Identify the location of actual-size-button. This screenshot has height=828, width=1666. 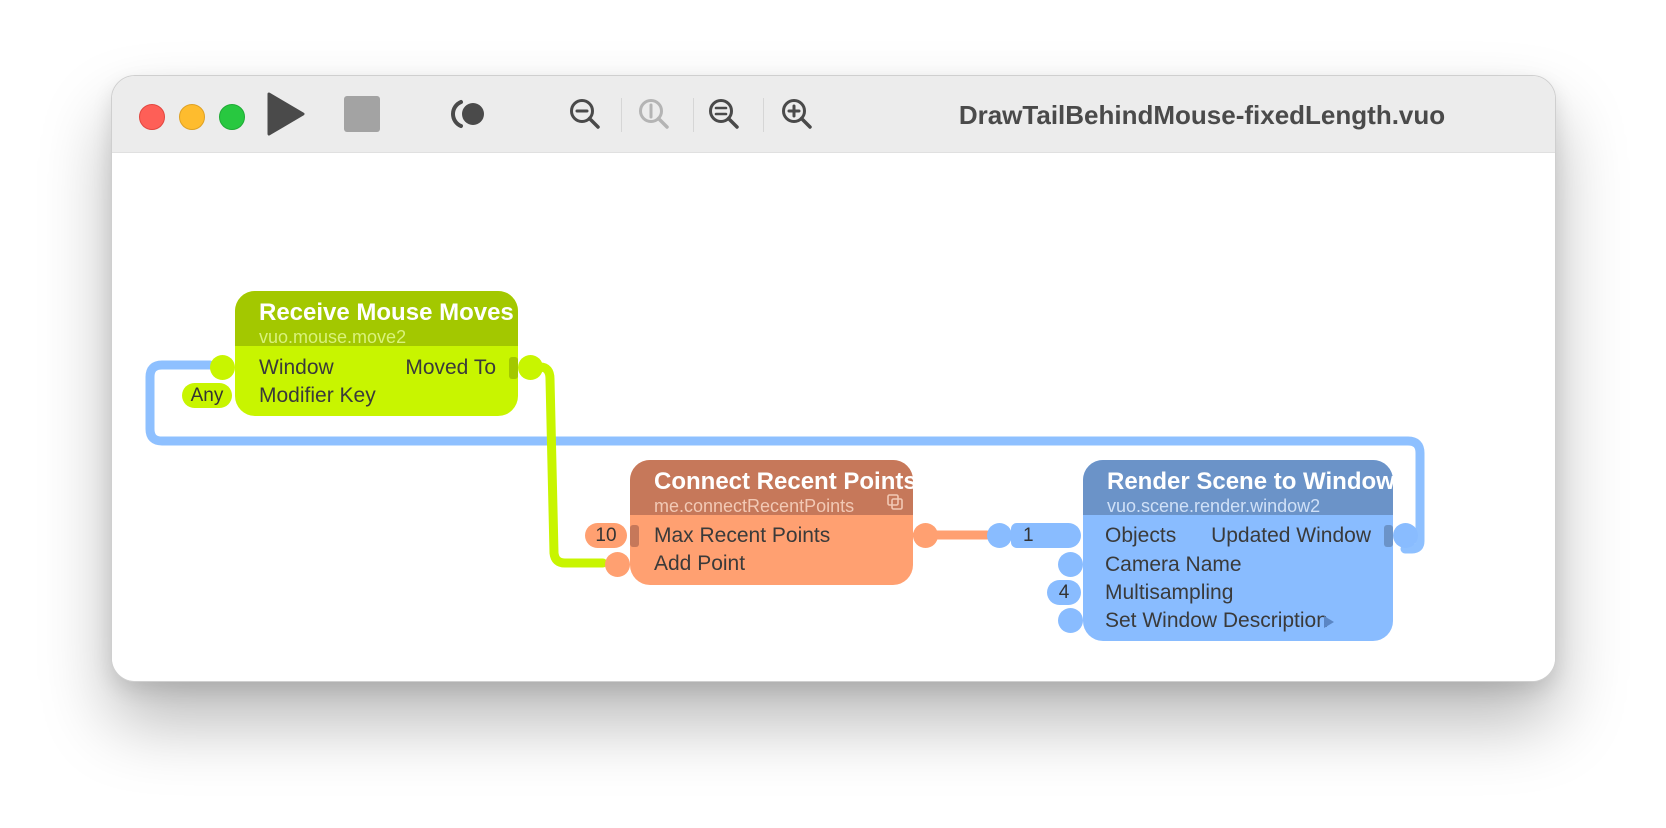
(654, 114).